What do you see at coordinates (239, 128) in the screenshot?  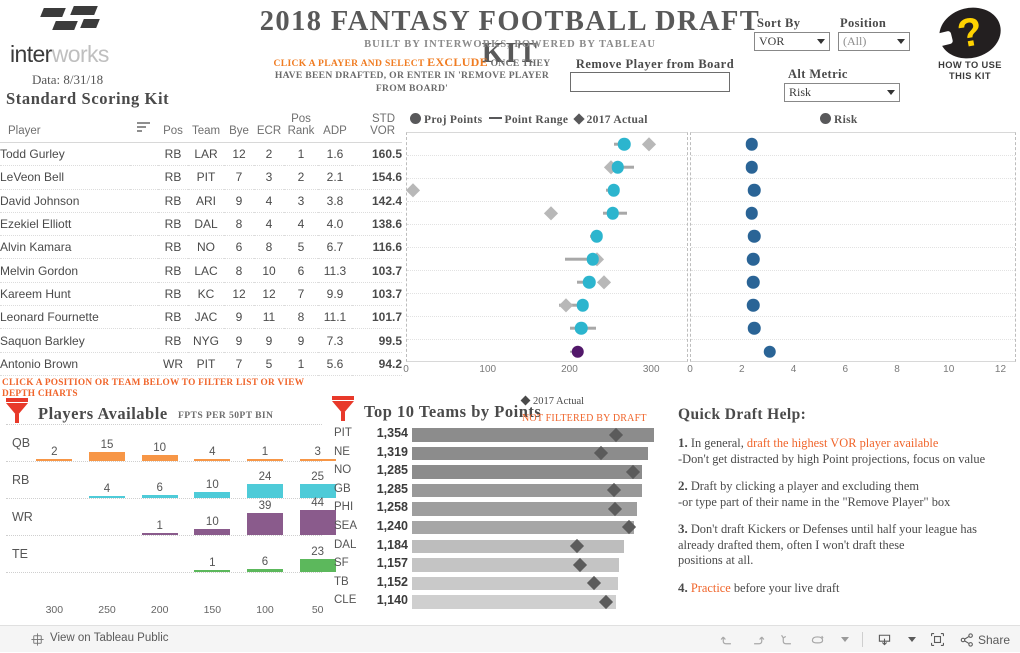 I see `column-header-bye: Bye` at bounding box center [239, 128].